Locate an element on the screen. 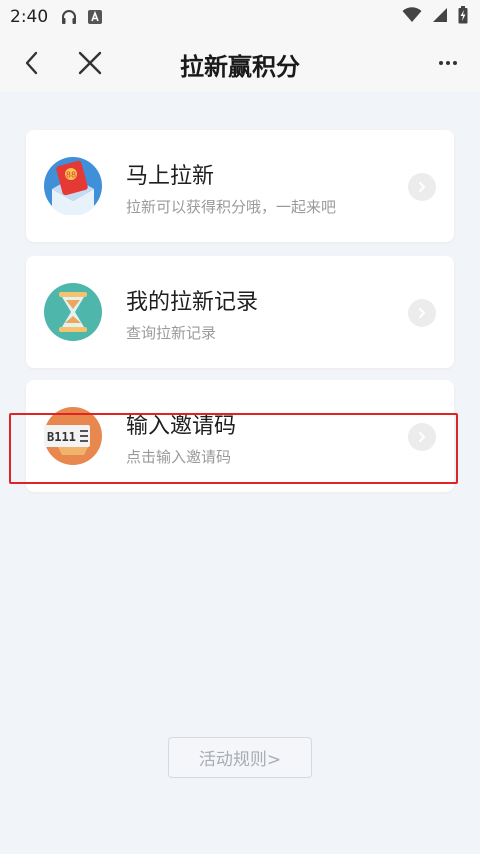  nav-bar: 拉新赢积分 is located at coordinates (240, 63).